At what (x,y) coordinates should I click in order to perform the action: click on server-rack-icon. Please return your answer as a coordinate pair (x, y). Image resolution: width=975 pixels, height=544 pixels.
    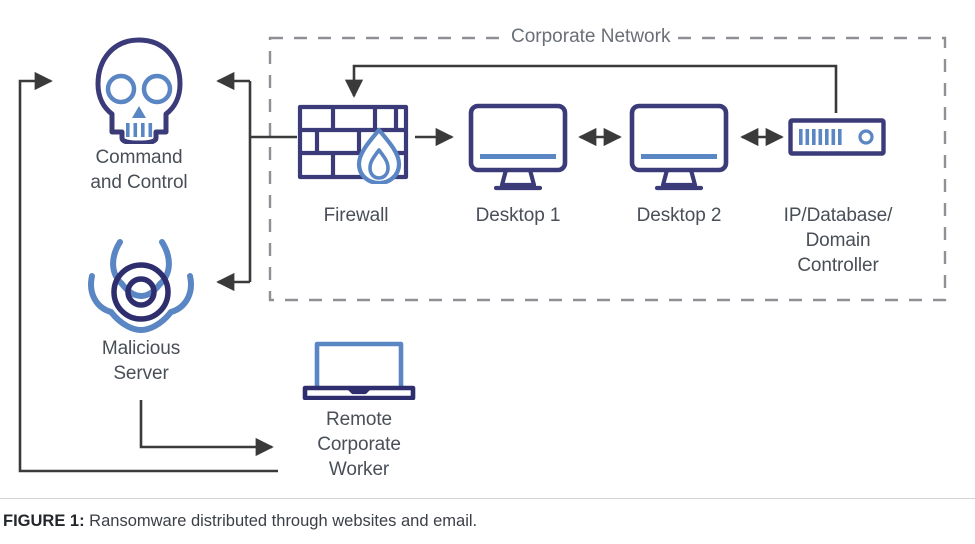
    Looking at the image, I should click on (837, 137).